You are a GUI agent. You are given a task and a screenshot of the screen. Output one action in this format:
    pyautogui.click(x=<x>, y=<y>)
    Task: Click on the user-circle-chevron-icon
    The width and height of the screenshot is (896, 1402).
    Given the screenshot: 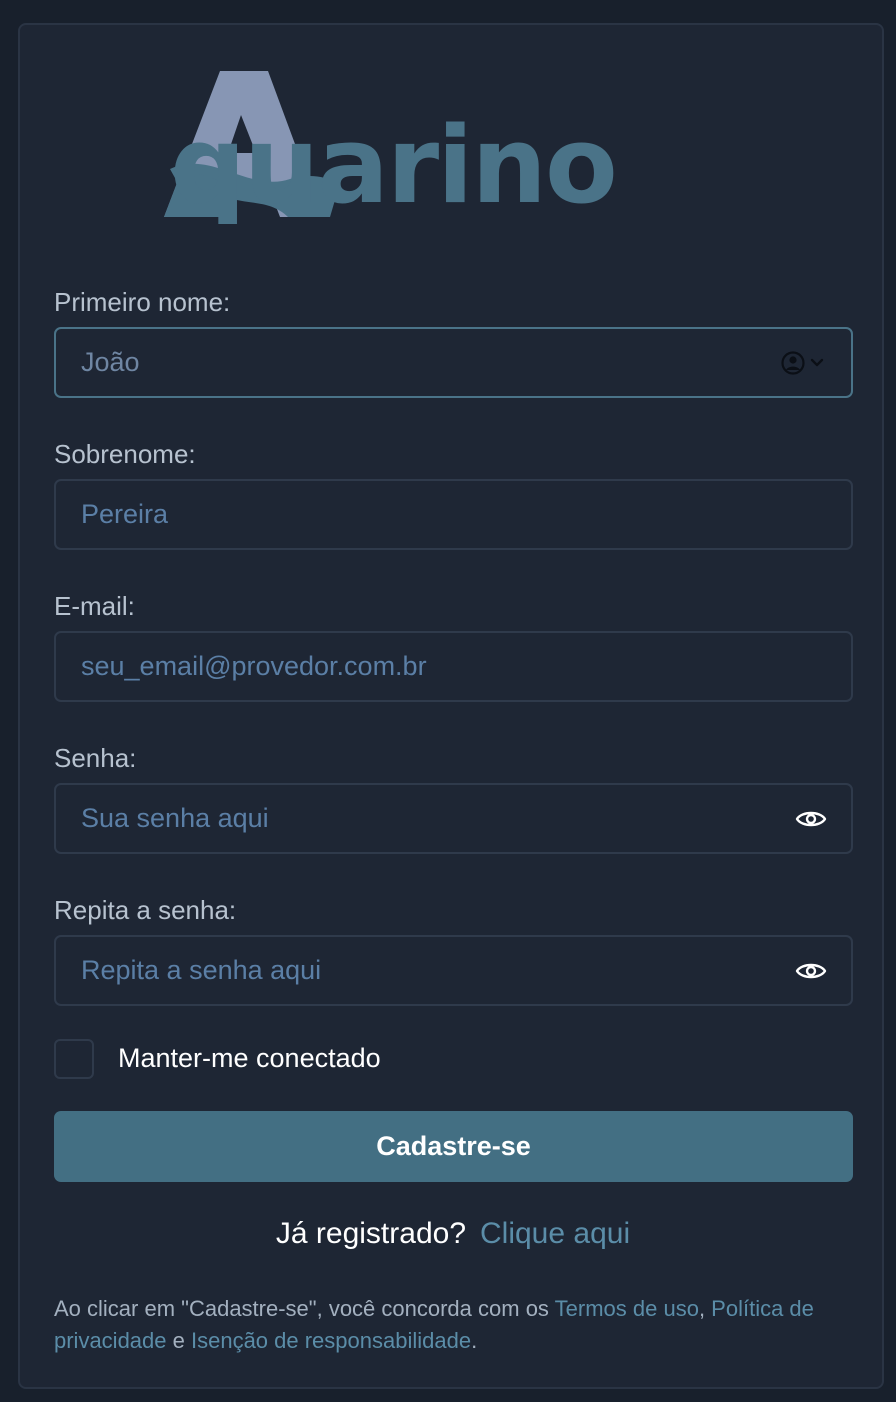 What is the action you would take?
    pyautogui.click(x=804, y=363)
    